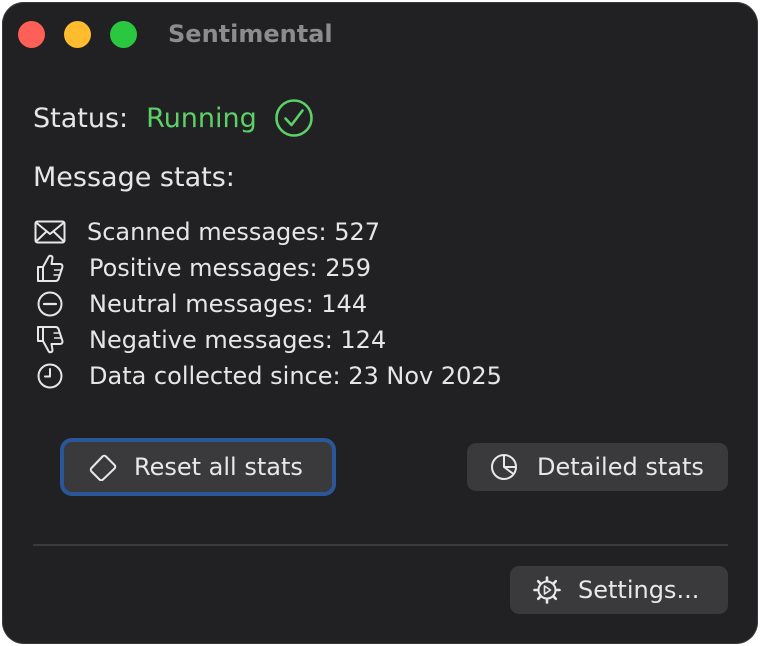 Image resolution: width=760 pixels, height=646 pixels. What do you see at coordinates (380, 545) in the screenshot?
I see `divider` at bounding box center [380, 545].